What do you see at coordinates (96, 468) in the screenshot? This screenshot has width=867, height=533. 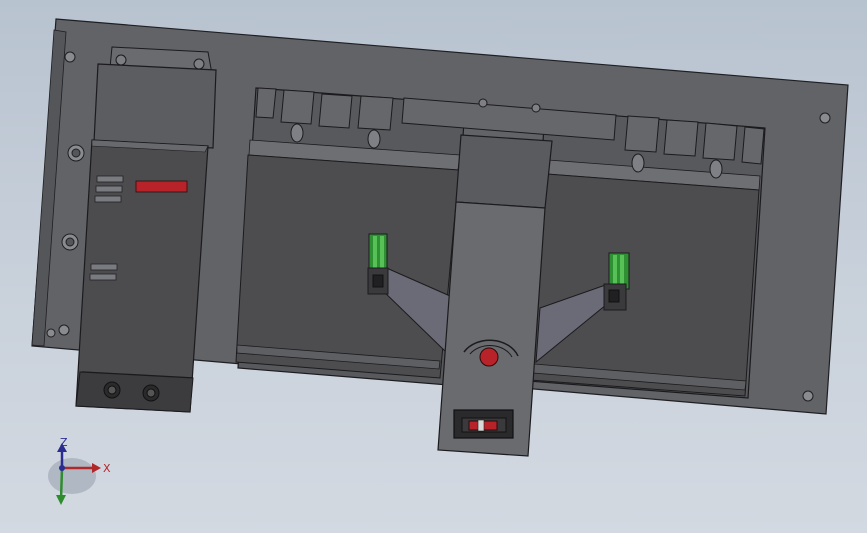 I see `x-axis-arrow` at bounding box center [96, 468].